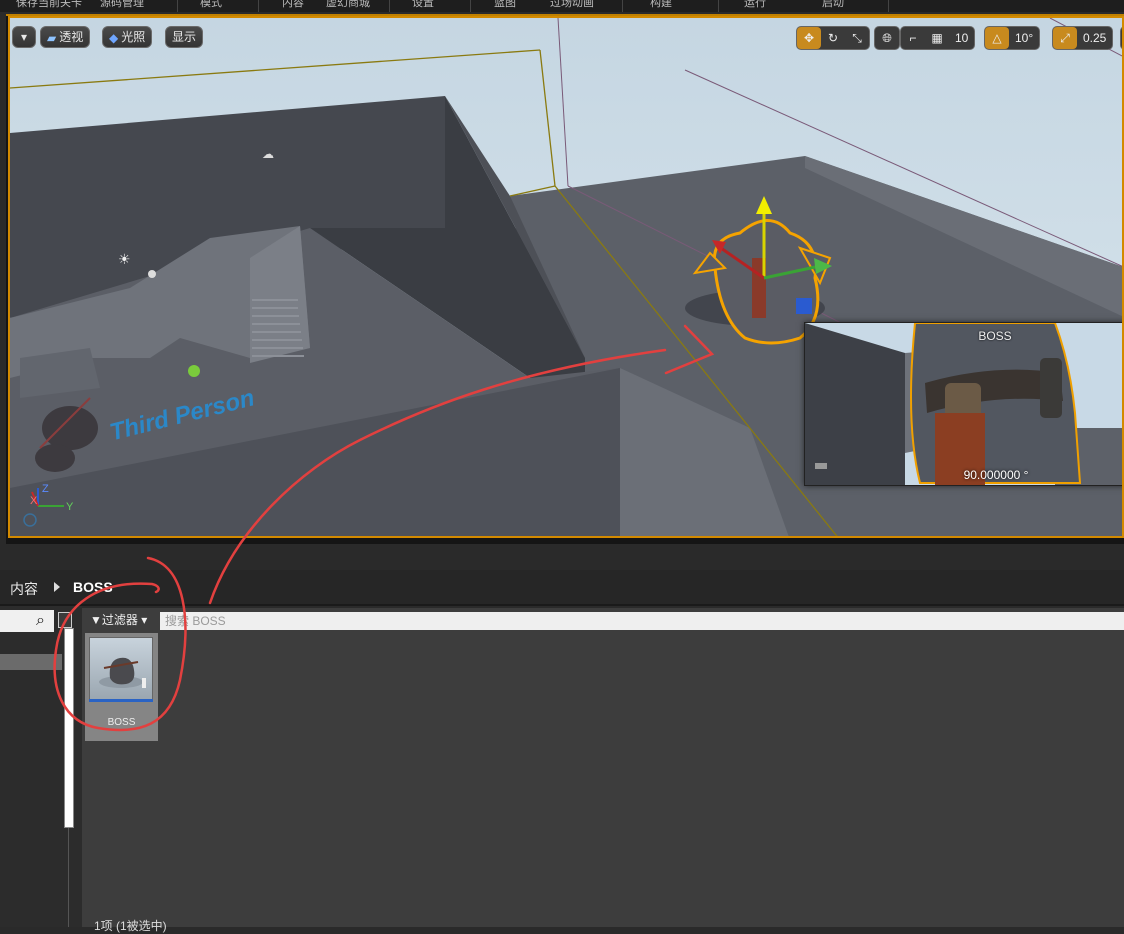  I want to click on menu-settings: 设置, so click(423, 5).